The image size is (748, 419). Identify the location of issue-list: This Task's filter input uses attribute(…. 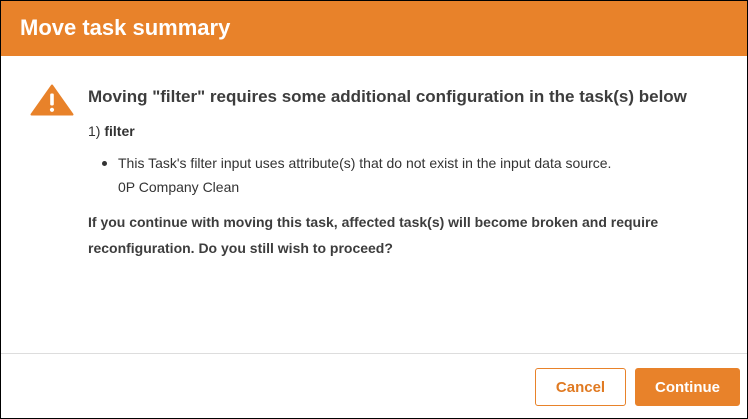
(408, 175).